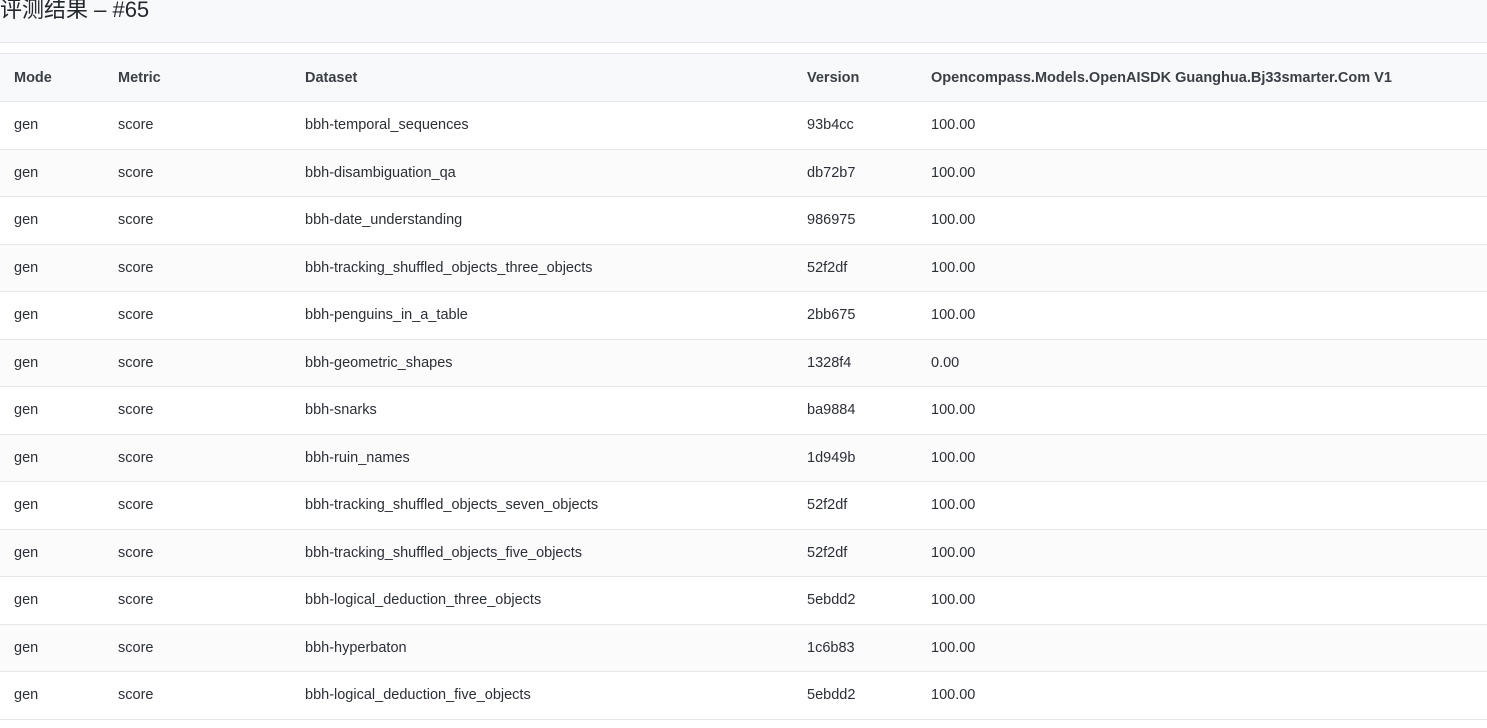  Describe the element at coordinates (855, 648) in the screenshot. I see `cell-version: 1c6b83` at that location.